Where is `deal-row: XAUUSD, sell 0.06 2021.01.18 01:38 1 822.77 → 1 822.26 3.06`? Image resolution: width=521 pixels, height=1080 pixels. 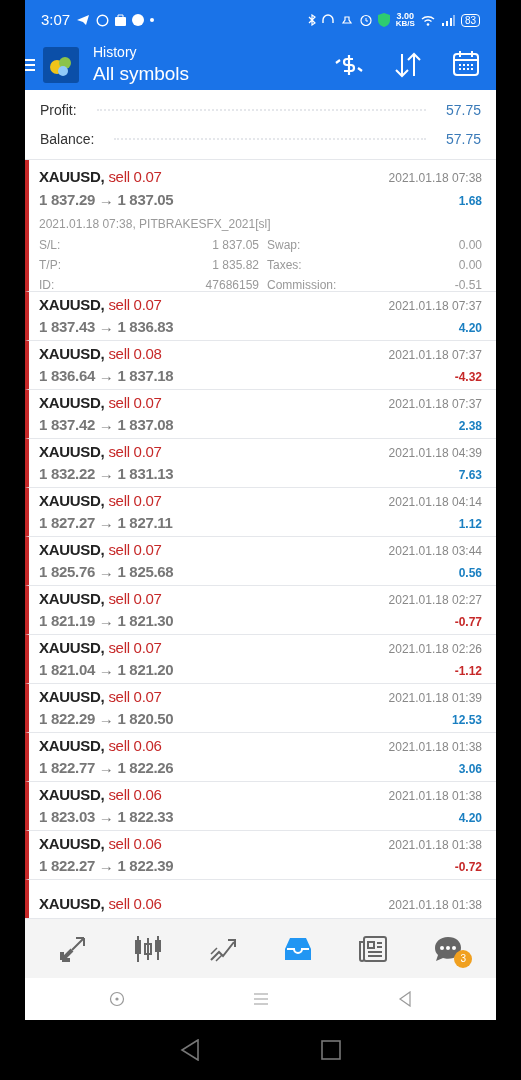 deal-row: XAUUSD, sell 0.06 2021.01.18 01:38 1 822.77 → 1 822.26 3.06 is located at coordinates (260, 757).